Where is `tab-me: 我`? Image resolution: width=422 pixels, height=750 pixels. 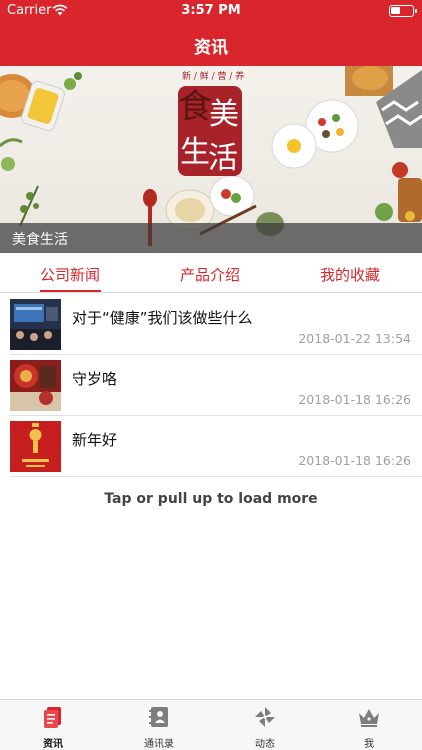 tab-me: 我 is located at coordinates (369, 725).